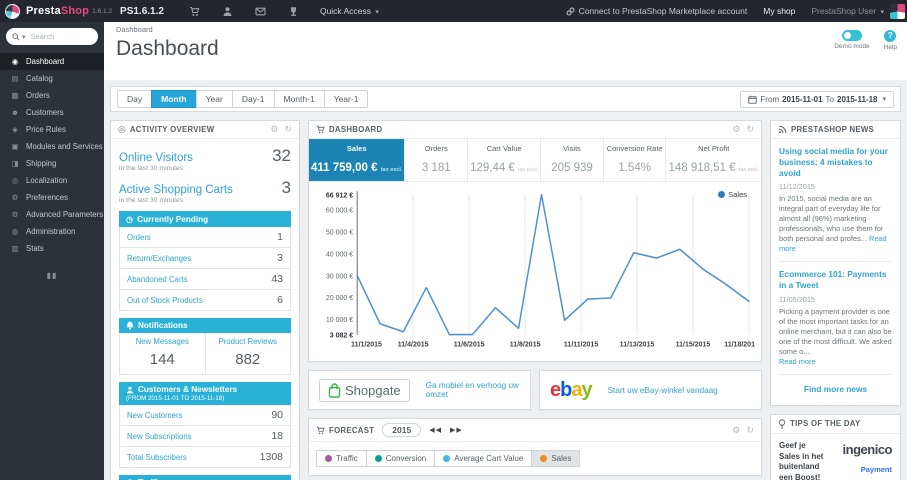  I want to click on sidebar-search: ▾, so click(52, 36).